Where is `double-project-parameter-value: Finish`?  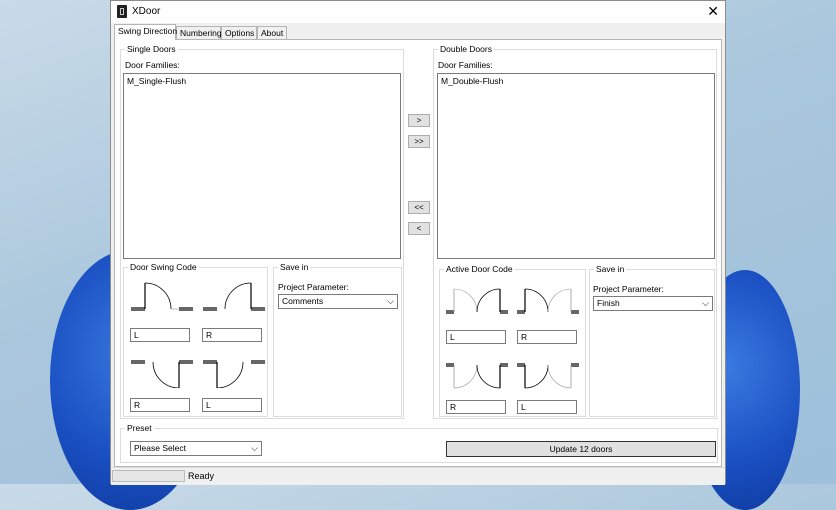
double-project-parameter-value: Finish is located at coordinates (608, 303).